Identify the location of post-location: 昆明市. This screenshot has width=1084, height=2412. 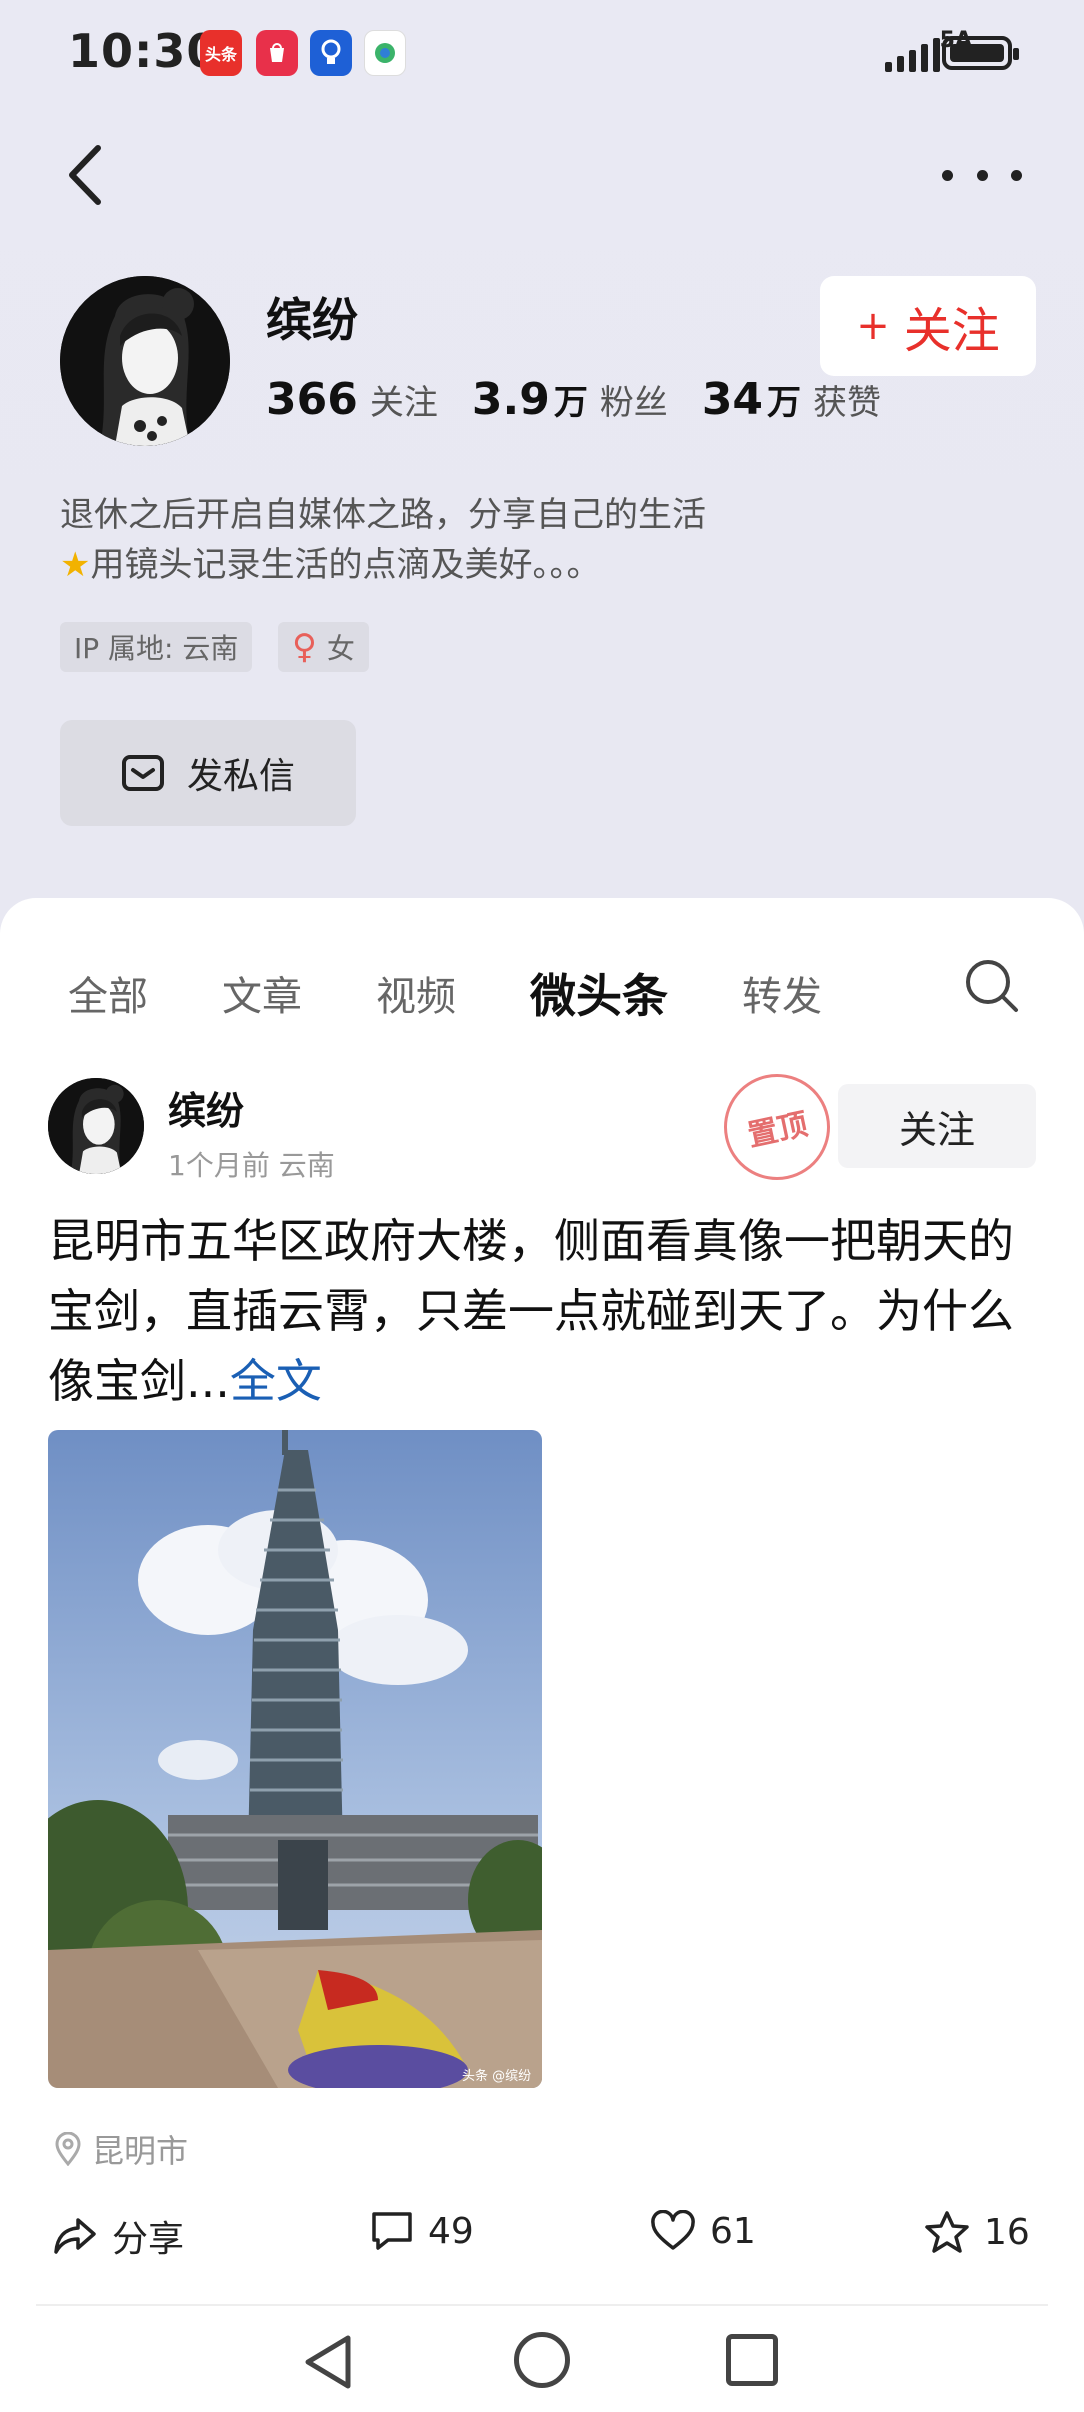
(121, 2149).